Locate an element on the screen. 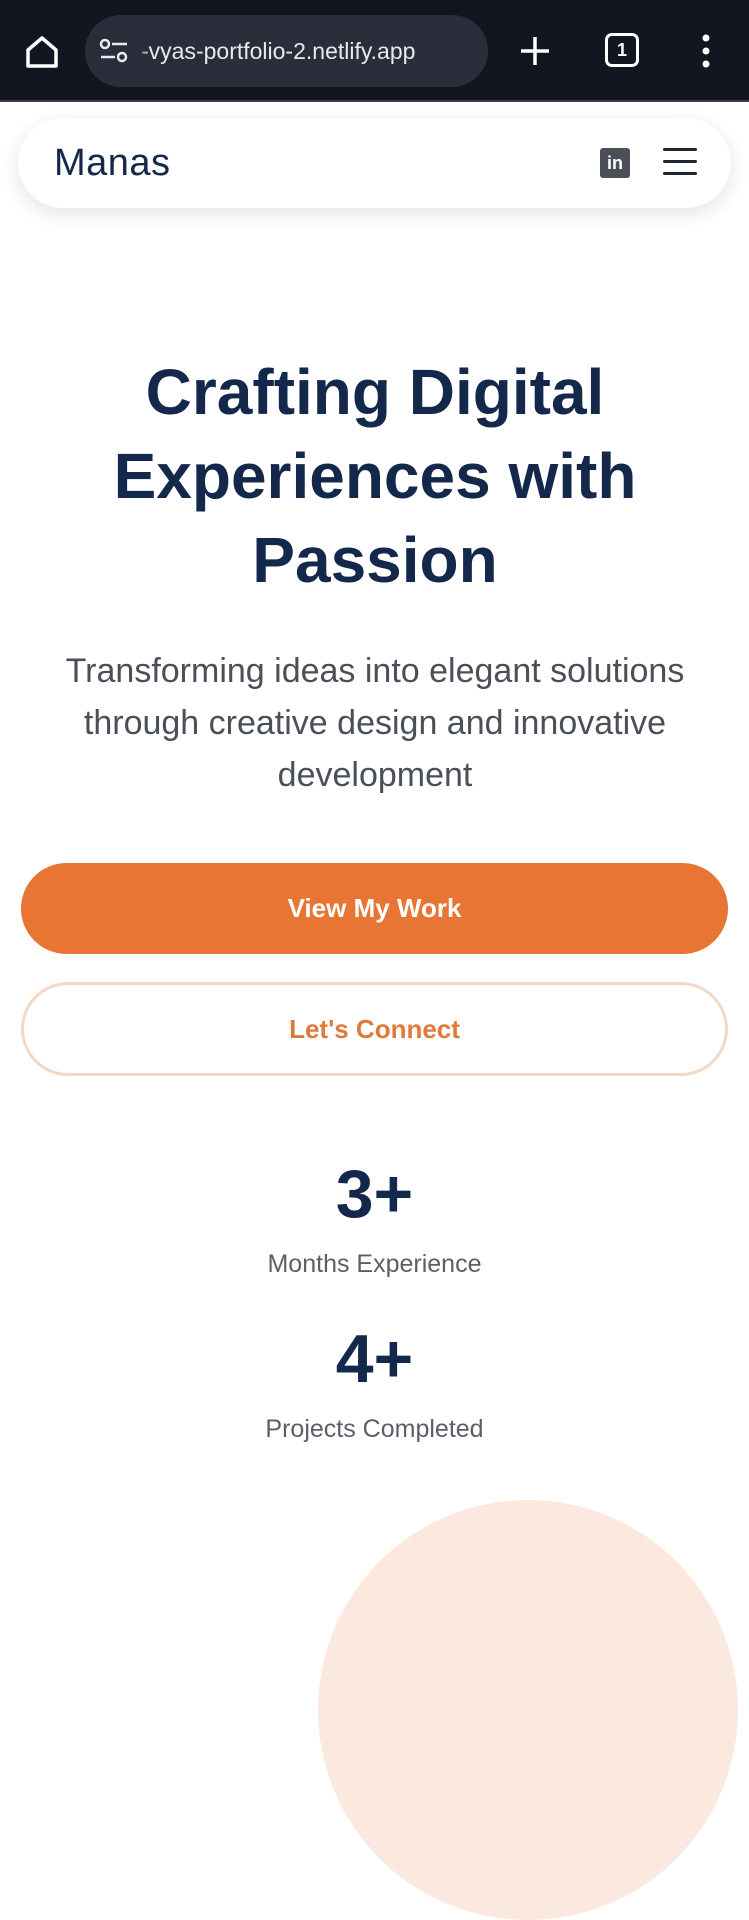 Image resolution: width=749 pixels, height=1920 pixels. browser-toolbar: -vyas-portfolio-2.netlify.app 1 is located at coordinates (374, 51).